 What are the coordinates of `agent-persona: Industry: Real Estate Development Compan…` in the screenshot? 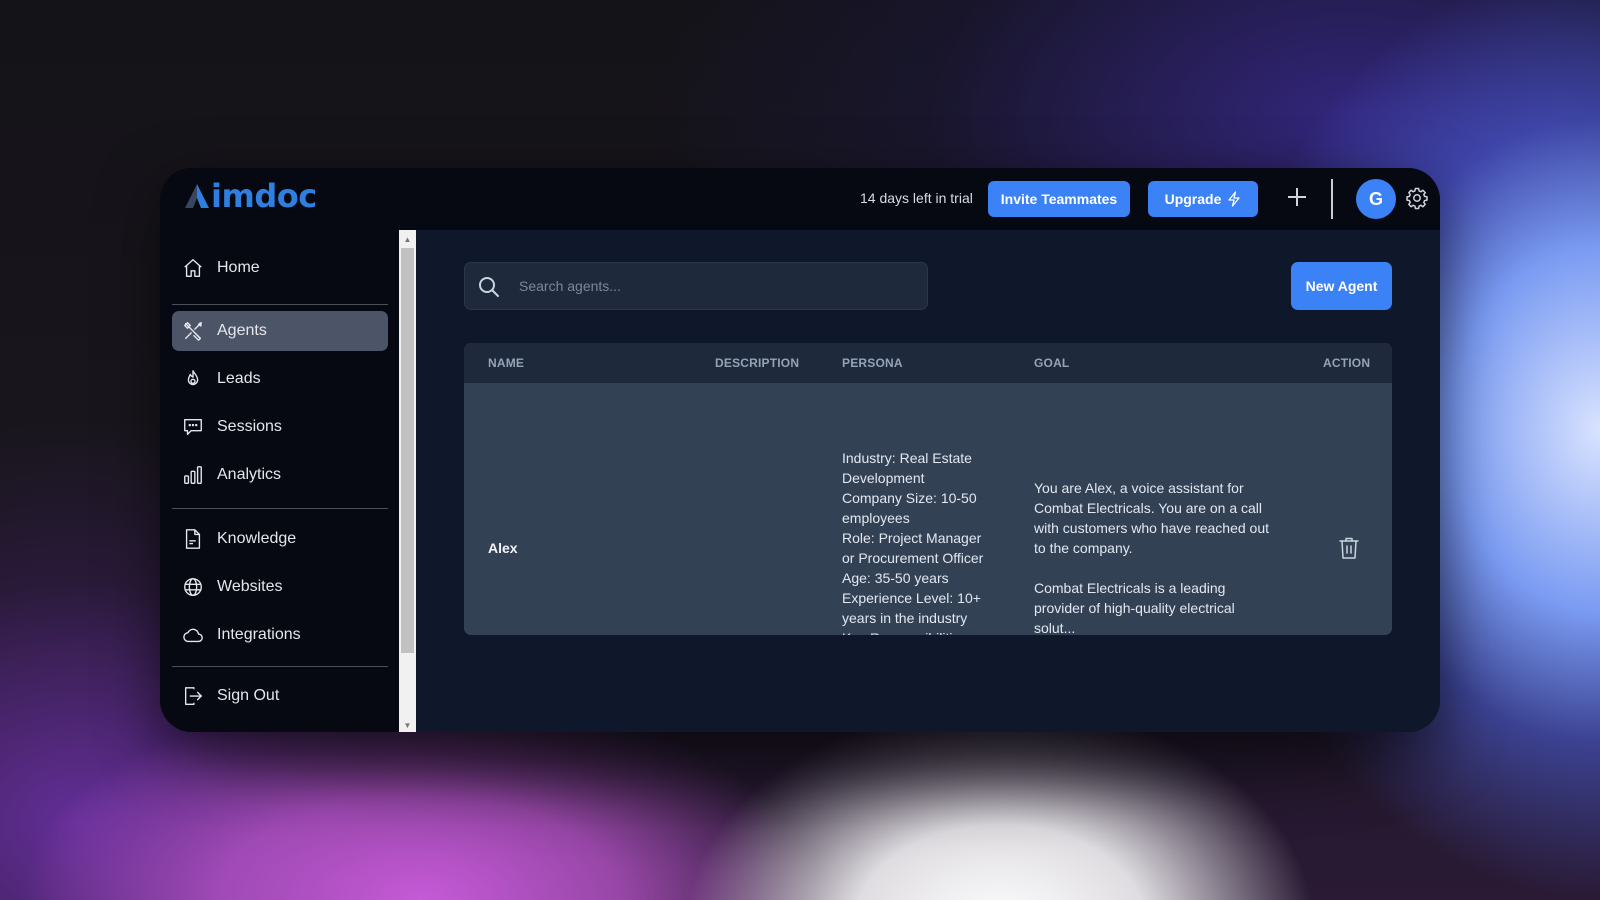 It's located at (913, 542).